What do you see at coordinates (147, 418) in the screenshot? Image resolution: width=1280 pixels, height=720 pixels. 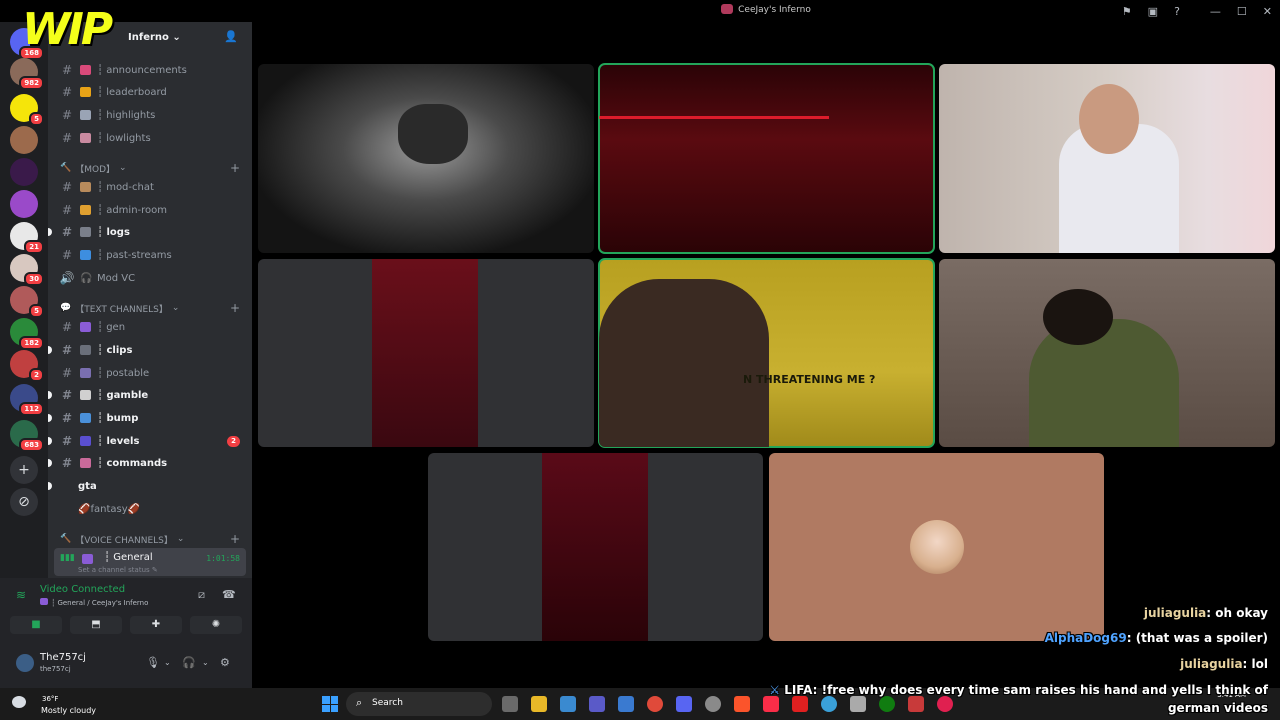 I see `channel-bump: # ┆ bump` at bounding box center [147, 418].